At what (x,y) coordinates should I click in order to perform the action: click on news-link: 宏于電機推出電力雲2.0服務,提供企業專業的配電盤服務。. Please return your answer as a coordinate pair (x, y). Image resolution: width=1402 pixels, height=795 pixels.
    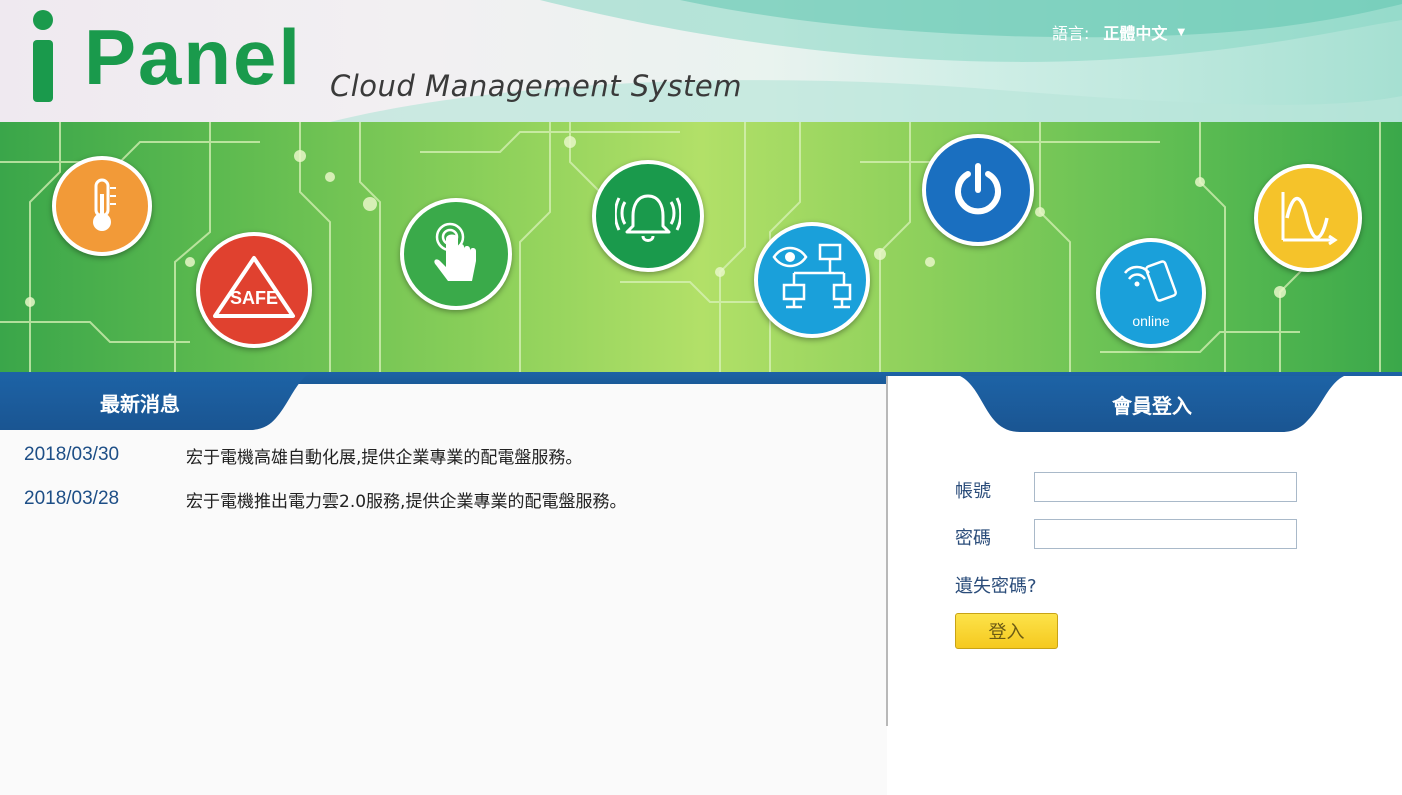
    Looking at the image, I should click on (406, 499).